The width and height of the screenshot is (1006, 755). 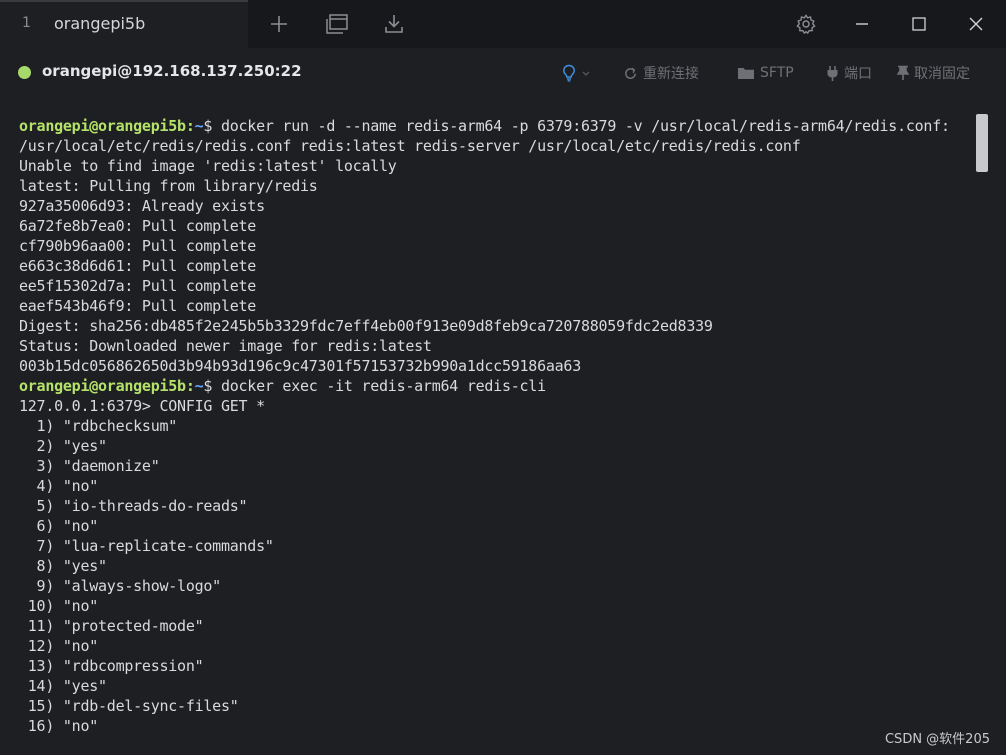 I want to click on connection-host: orangepi@192.168.137.250:22, so click(x=172, y=71).